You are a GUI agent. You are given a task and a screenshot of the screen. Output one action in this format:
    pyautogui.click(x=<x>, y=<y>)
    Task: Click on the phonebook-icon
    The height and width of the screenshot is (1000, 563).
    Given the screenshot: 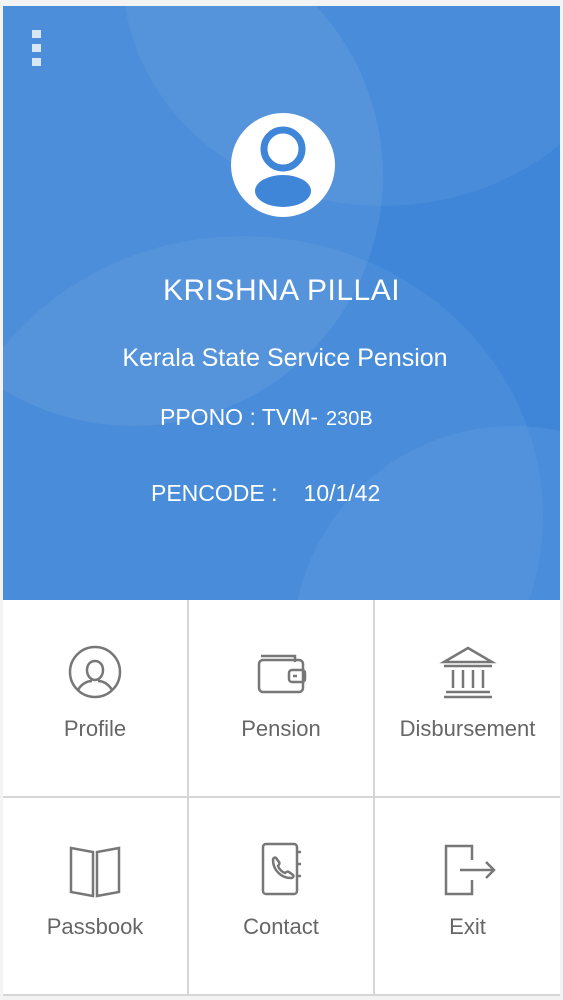 What is the action you would take?
    pyautogui.click(x=281, y=869)
    